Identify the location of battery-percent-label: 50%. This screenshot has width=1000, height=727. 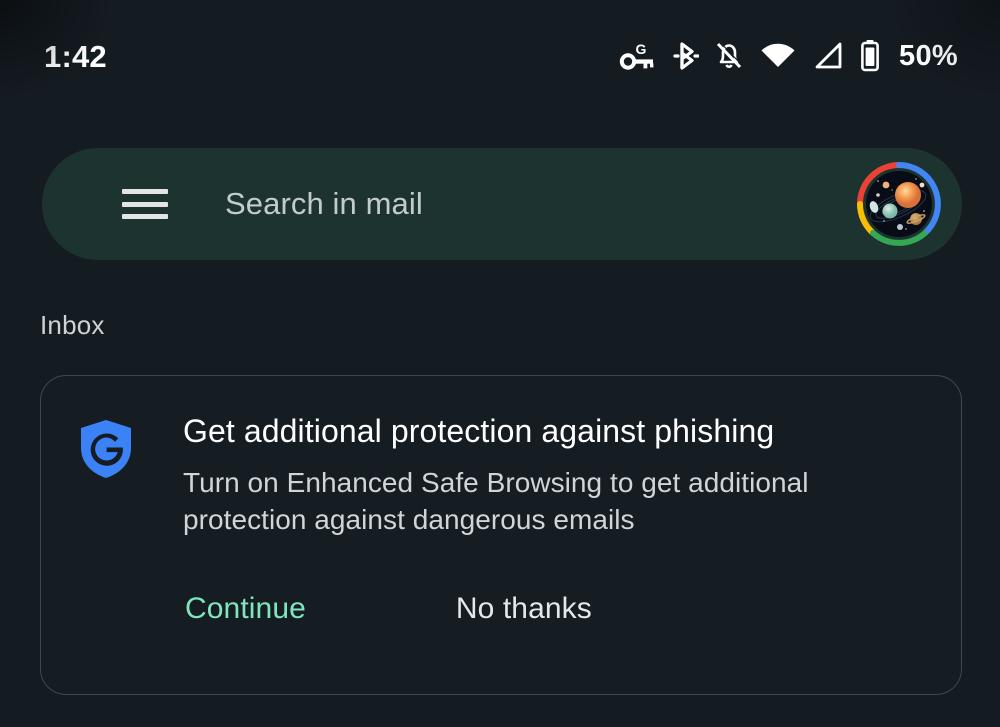
(928, 55).